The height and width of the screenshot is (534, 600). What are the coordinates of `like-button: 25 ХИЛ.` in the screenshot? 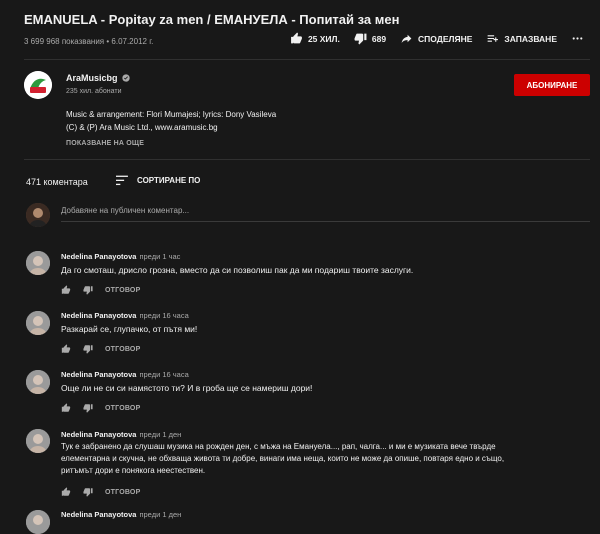 It's located at (315, 38).